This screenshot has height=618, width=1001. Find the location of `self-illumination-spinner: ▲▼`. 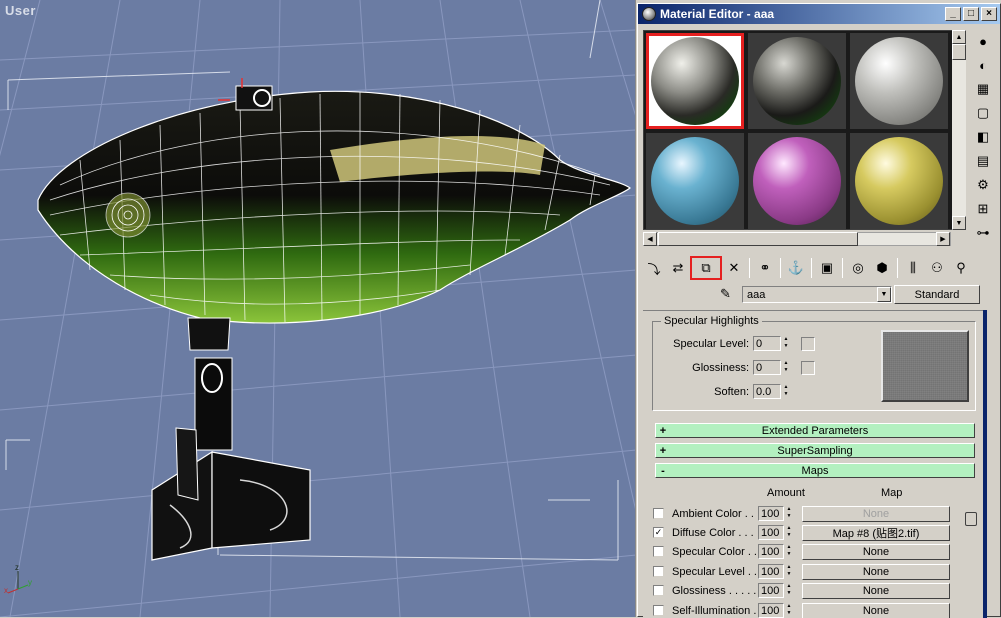

self-illumination-spinner: ▲▼ is located at coordinates (789, 610).